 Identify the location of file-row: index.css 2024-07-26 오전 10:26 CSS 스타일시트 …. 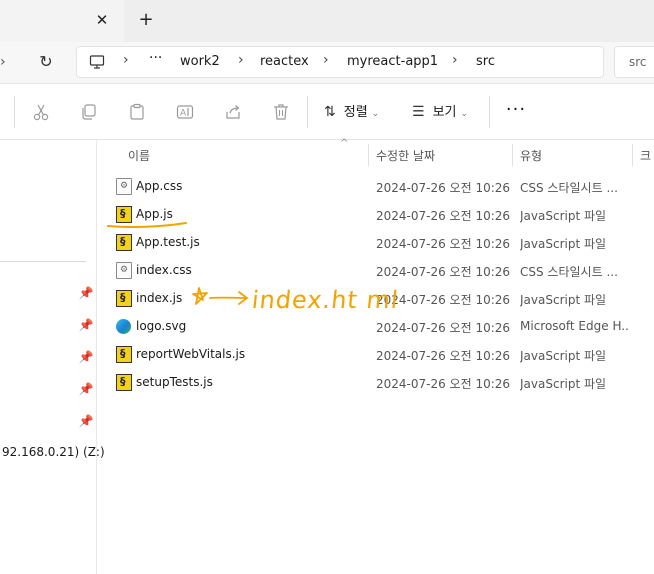
(376, 270).